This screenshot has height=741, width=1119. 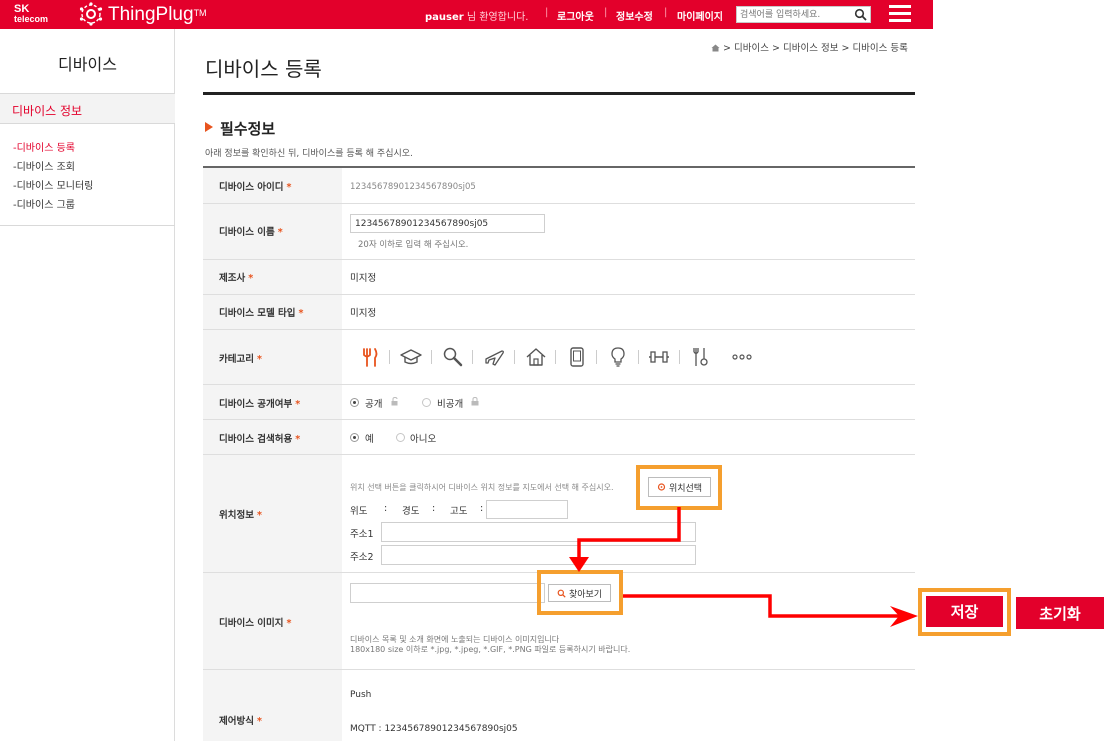 What do you see at coordinates (964, 611) in the screenshot?
I see `save-button: 저장` at bounding box center [964, 611].